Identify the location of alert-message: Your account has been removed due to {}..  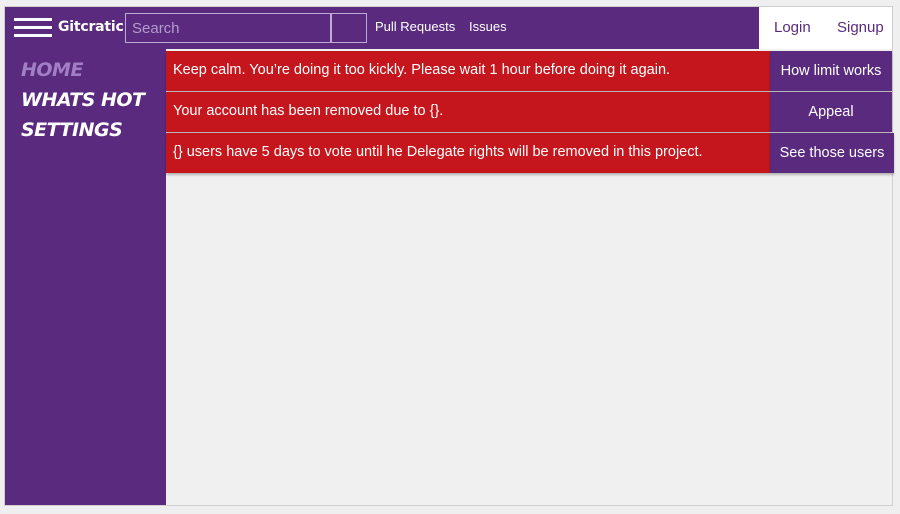
(308, 111).